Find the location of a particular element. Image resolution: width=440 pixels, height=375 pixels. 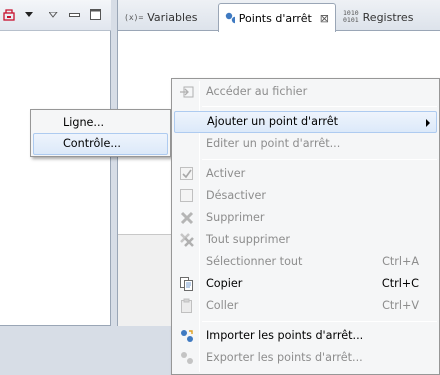

variables-icon: (x)= is located at coordinates (134, 17).